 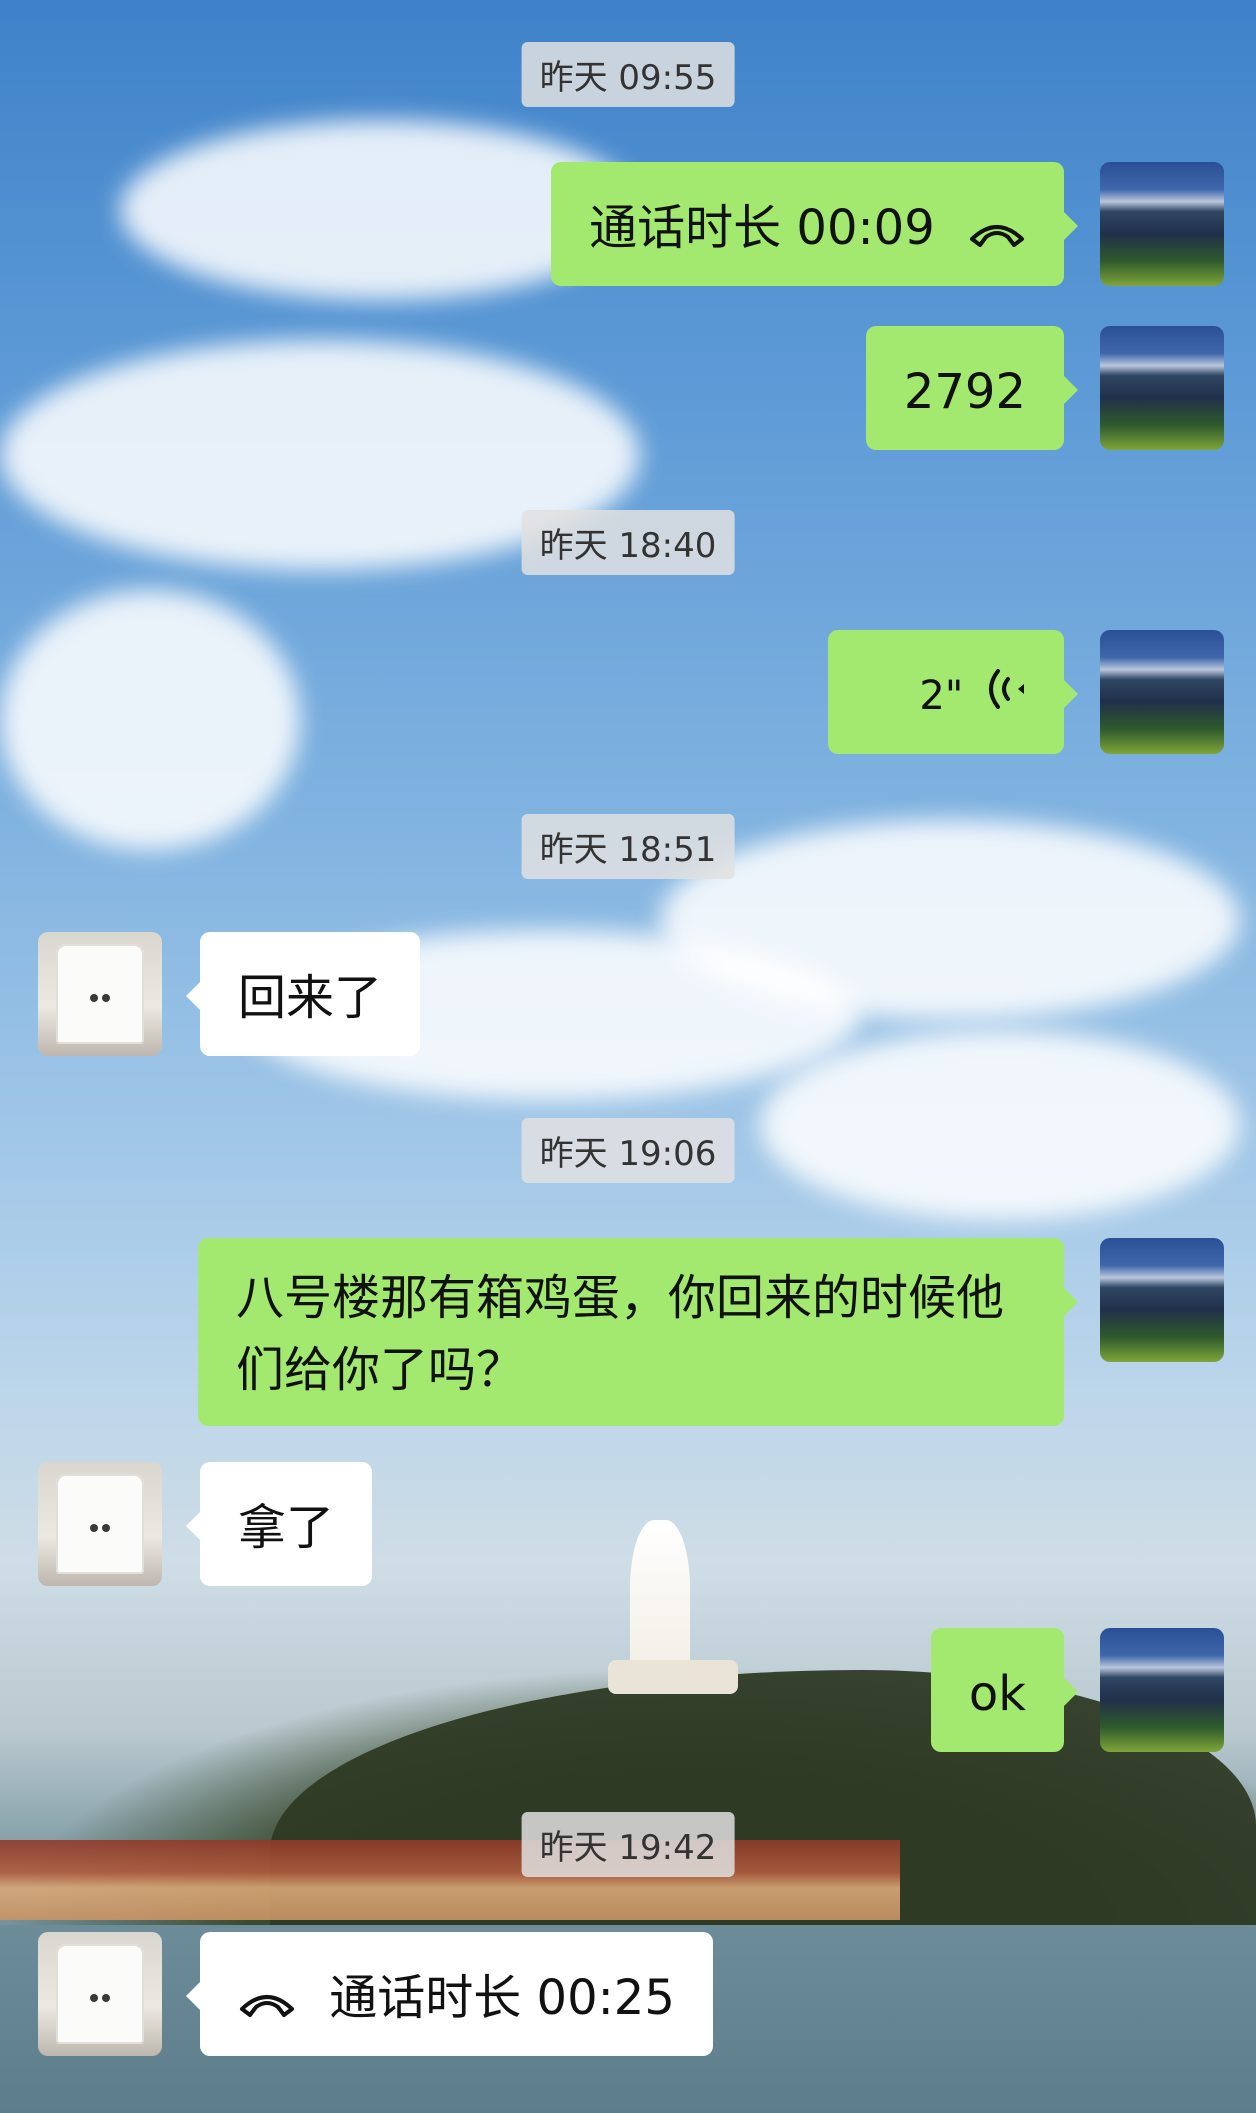 I want to click on message-text: 2792, so click(x=964, y=392).